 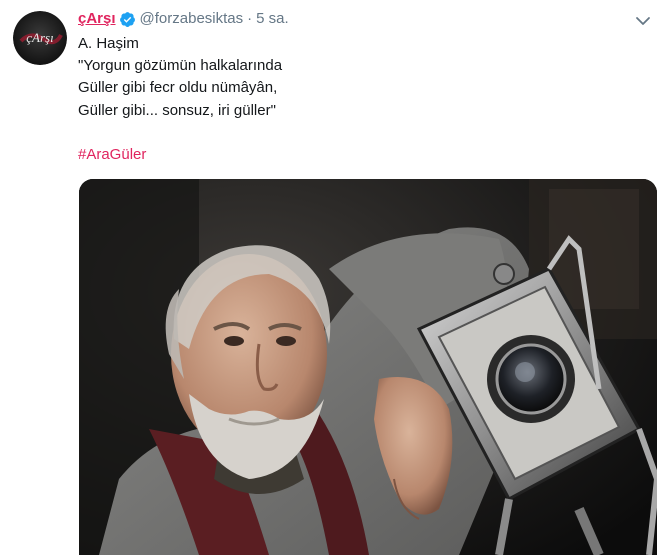 What do you see at coordinates (127, 19) in the screenshot?
I see `verified-badge-icon` at bounding box center [127, 19].